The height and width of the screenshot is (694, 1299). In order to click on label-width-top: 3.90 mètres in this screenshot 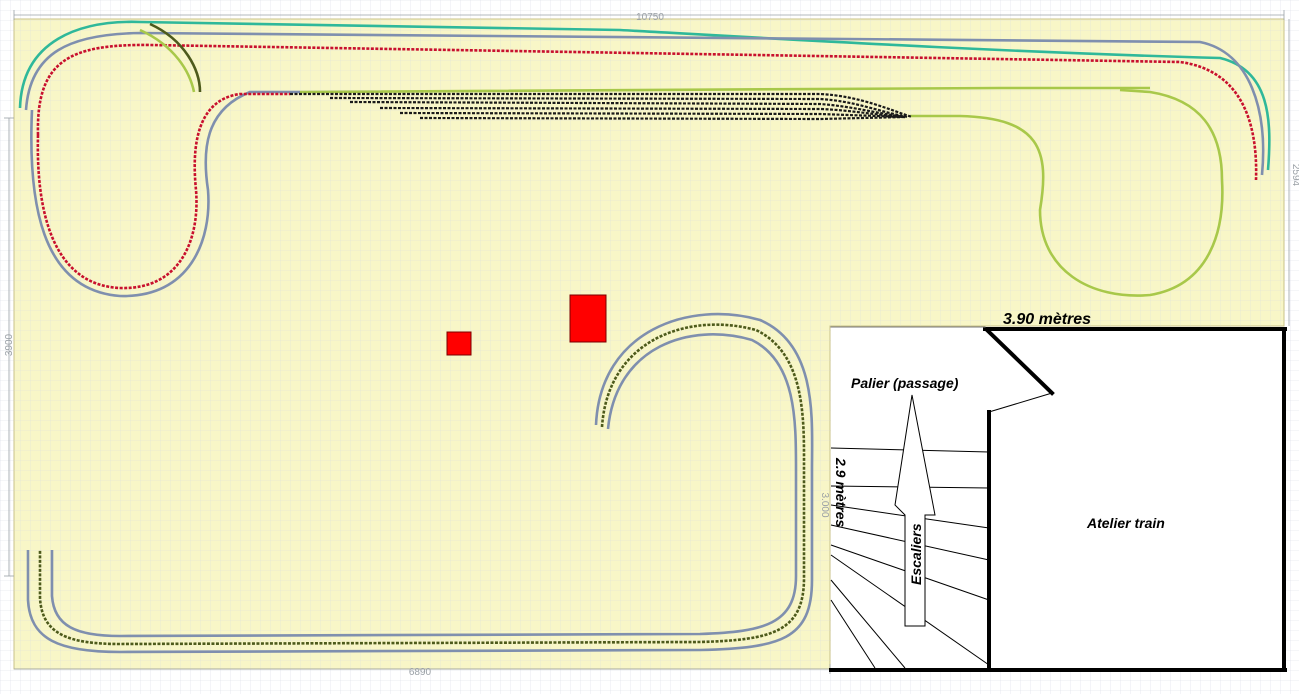, I will do `click(1047, 319)`.